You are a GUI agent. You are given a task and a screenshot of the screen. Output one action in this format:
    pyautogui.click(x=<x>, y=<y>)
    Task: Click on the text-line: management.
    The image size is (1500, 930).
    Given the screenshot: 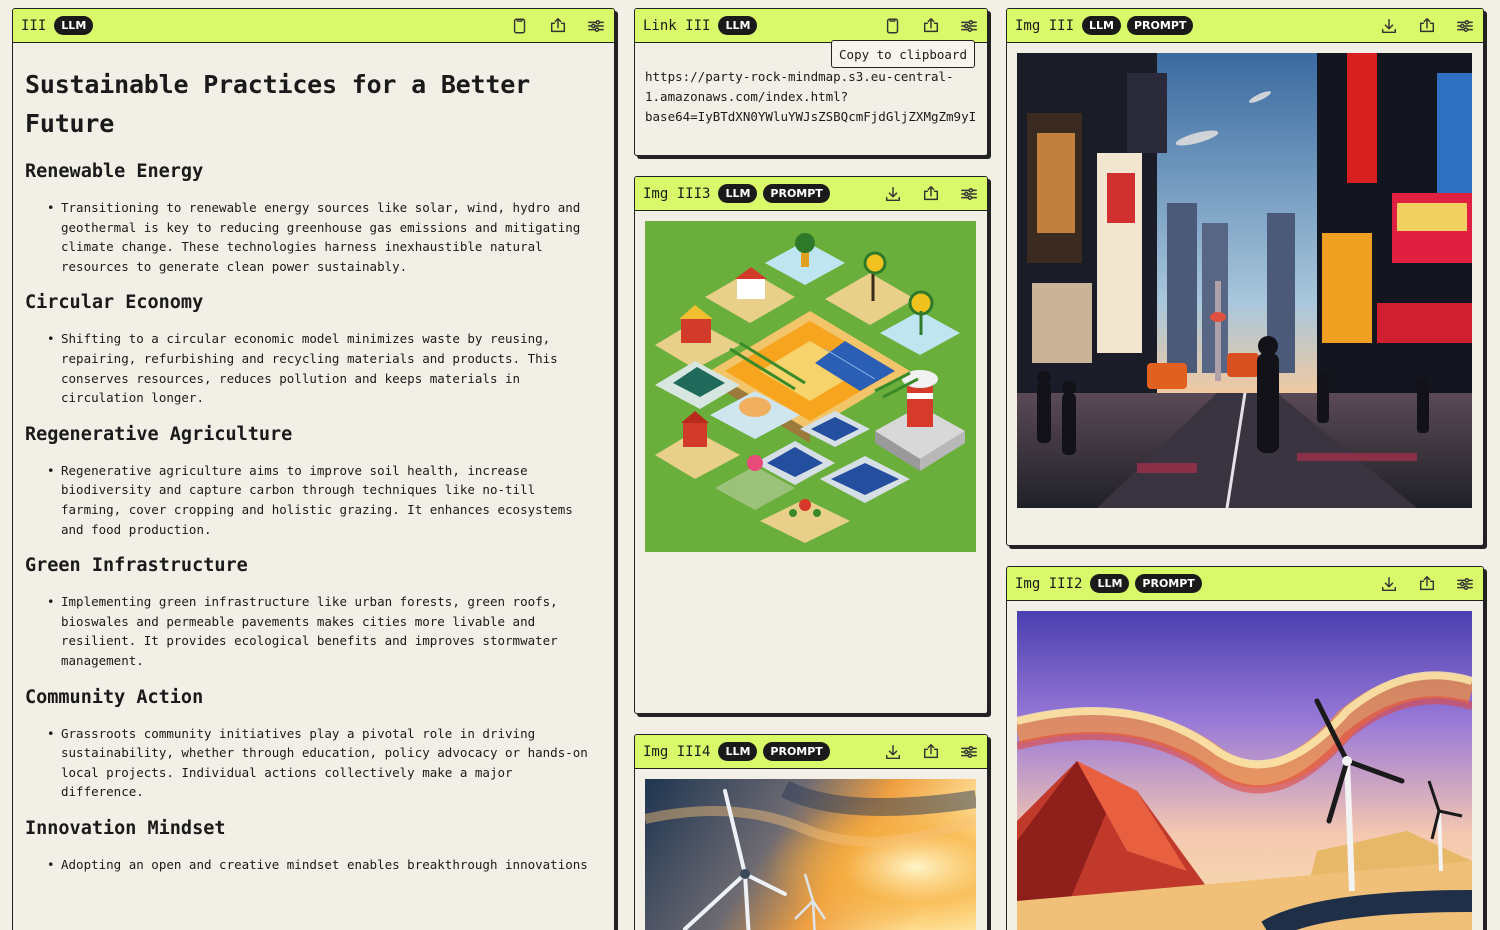 What is the action you would take?
    pyautogui.click(x=102, y=660)
    